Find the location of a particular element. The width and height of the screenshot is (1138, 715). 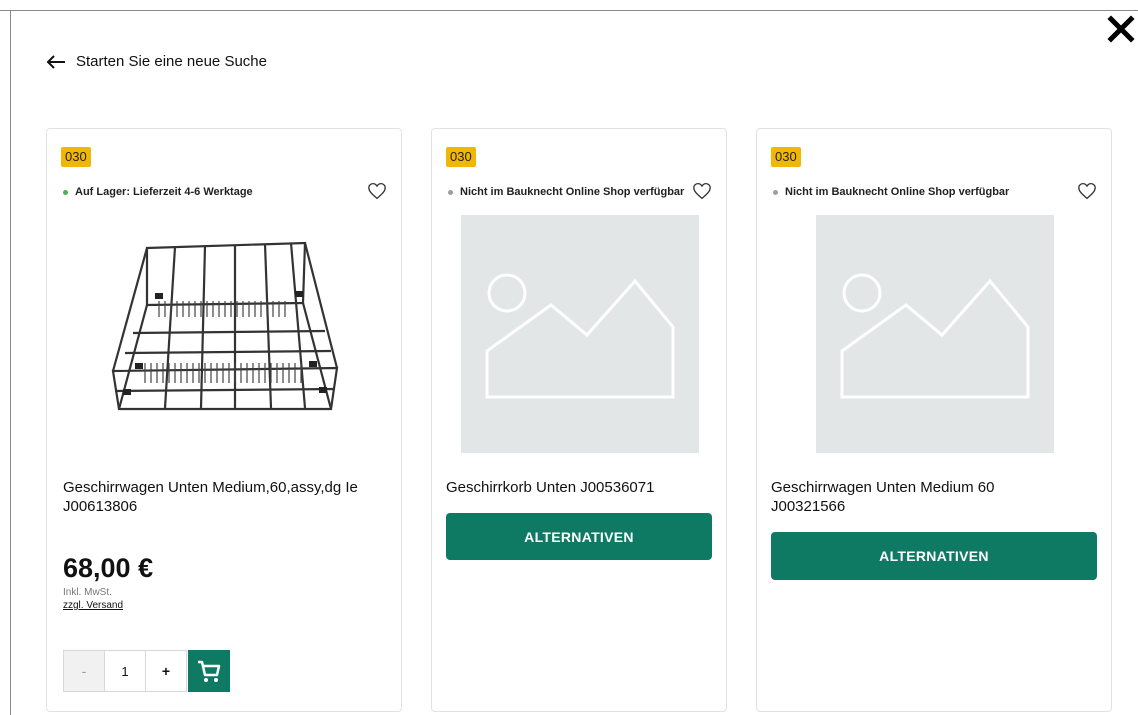

cart-icon is located at coordinates (209, 671).